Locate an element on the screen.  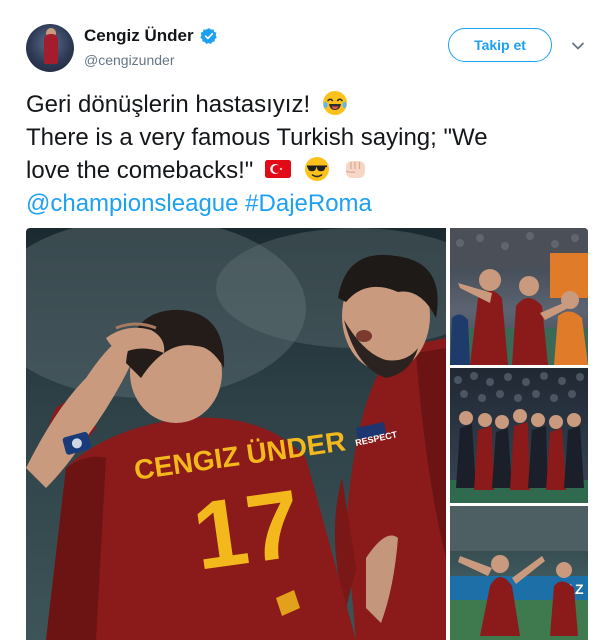
avatar-figure is located at coordinates (51, 49).